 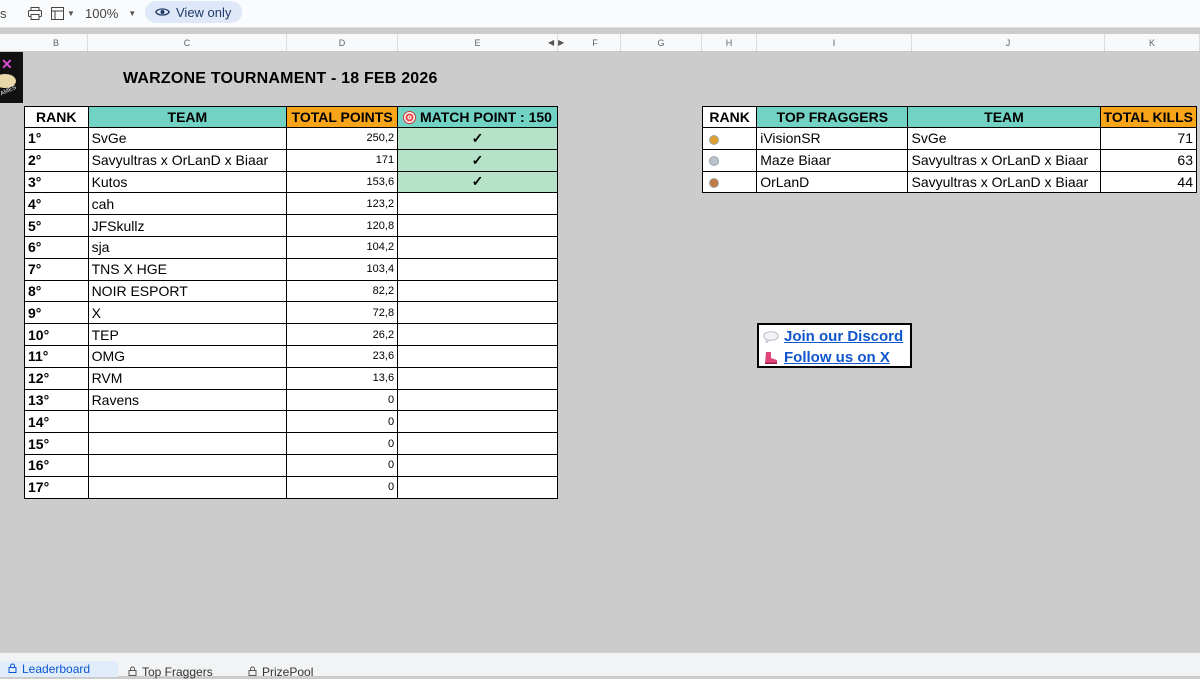 I want to click on team-cell: cah, so click(x=187, y=204).